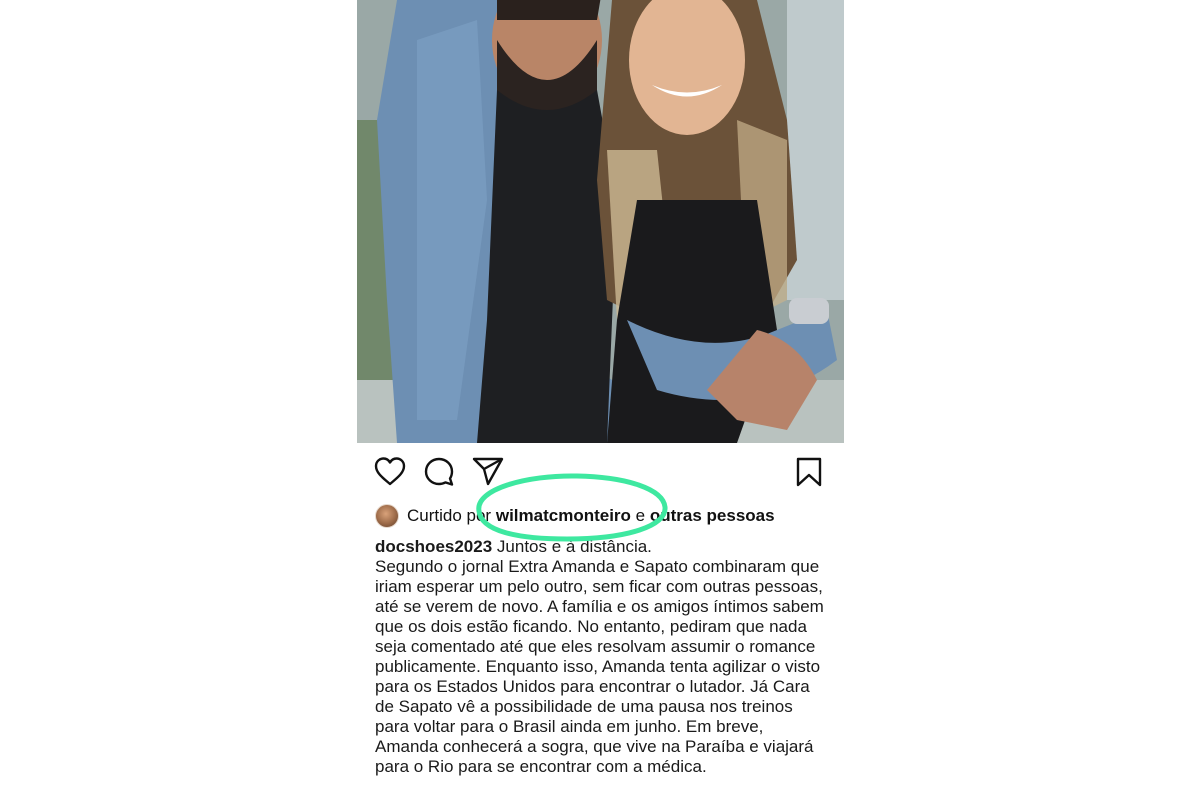 The image size is (1200, 800). What do you see at coordinates (439, 472) in the screenshot?
I see `comment-bubble-icon` at bounding box center [439, 472].